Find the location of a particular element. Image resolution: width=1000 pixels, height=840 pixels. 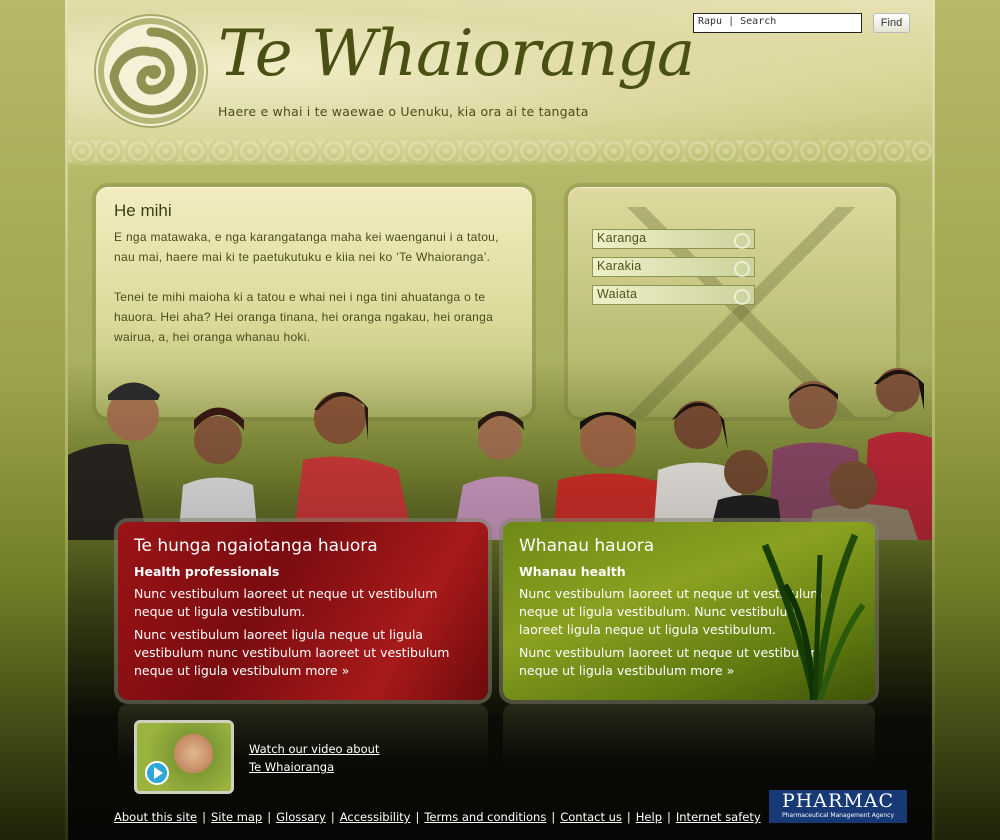

left-border is located at coordinates (34, 420).